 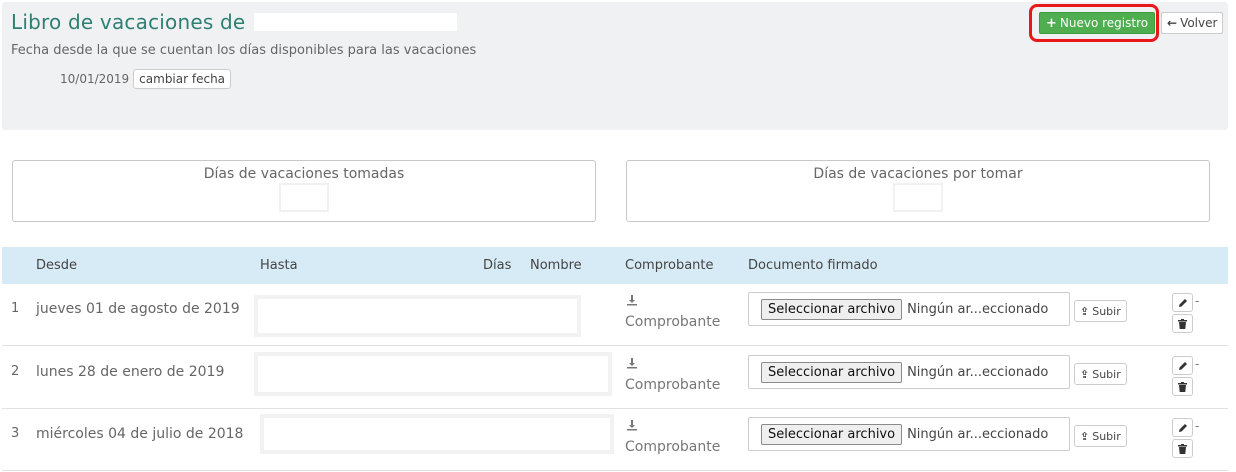 What do you see at coordinates (15, 308) in the screenshot?
I see `row-index: 1` at bounding box center [15, 308].